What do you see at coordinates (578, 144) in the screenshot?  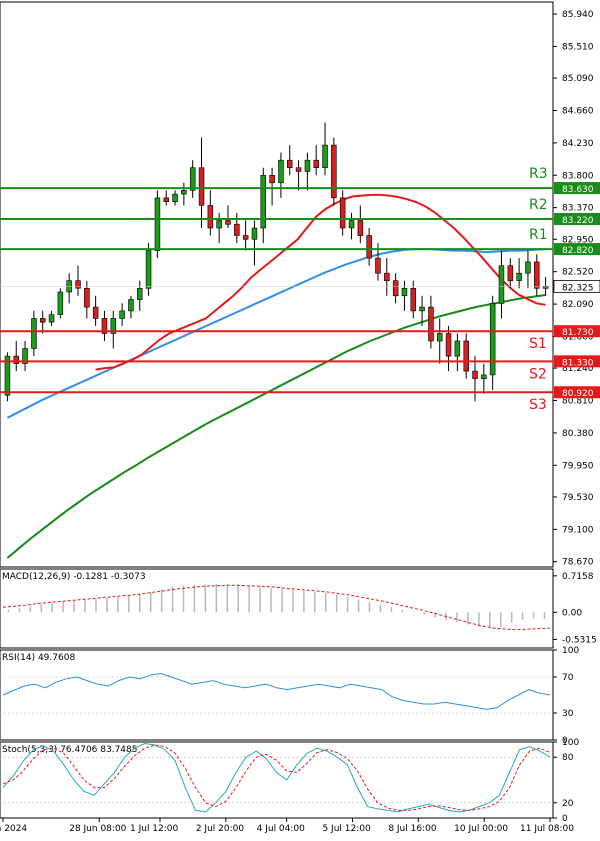 I see `price-tick-label: 84.230` at bounding box center [578, 144].